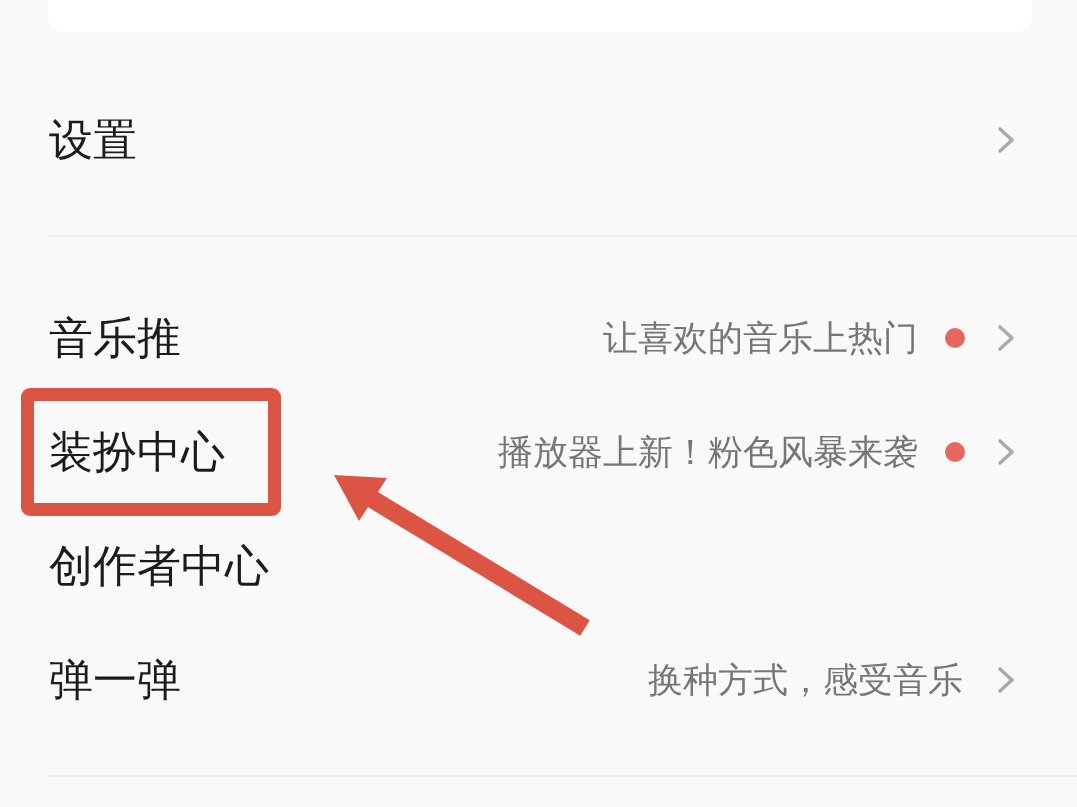 Image resolution: width=1077 pixels, height=807 pixels. Describe the element at coordinates (93, 140) in the screenshot. I see `menu-item-label: 设置` at that location.